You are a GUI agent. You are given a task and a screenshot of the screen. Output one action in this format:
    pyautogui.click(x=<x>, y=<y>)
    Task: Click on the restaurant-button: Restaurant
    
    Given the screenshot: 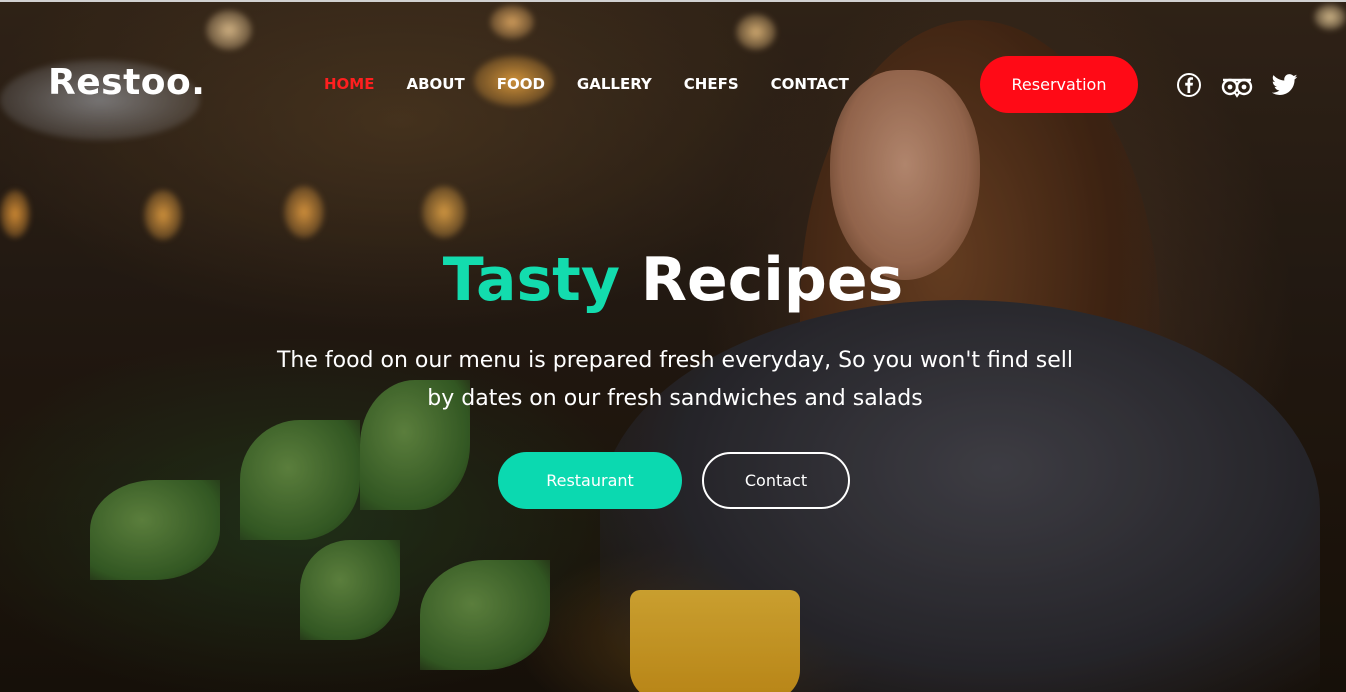 What is the action you would take?
    pyautogui.click(x=590, y=480)
    